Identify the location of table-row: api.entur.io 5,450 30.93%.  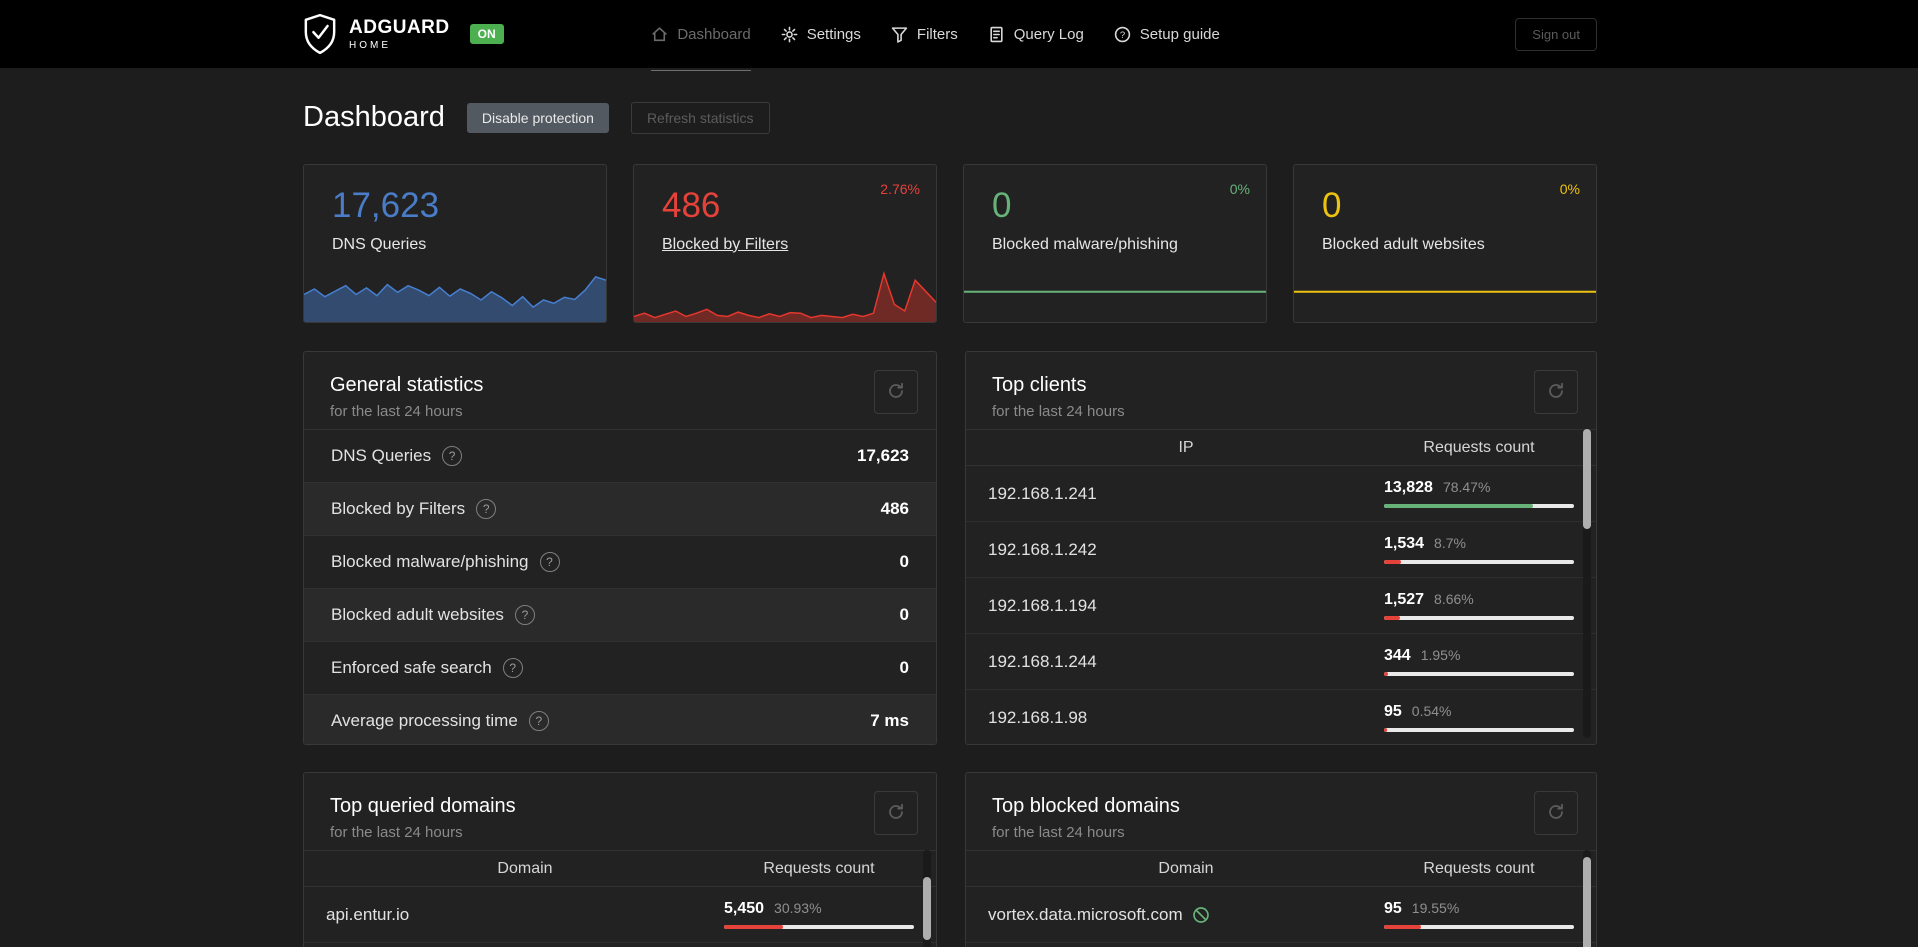
(620, 915).